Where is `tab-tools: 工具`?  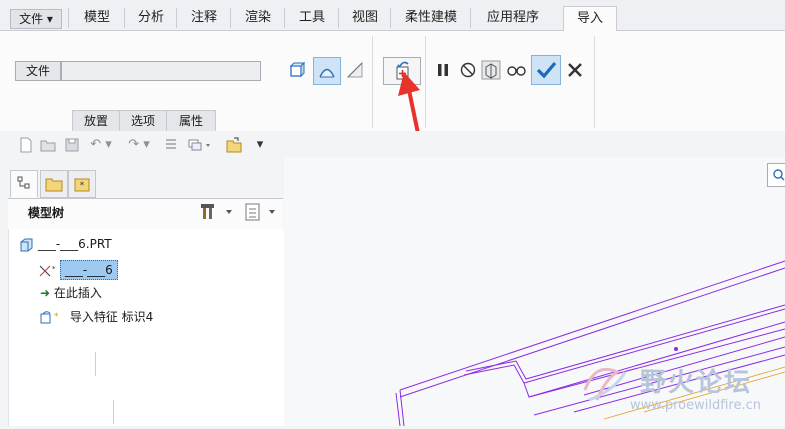 tab-tools: 工具 is located at coordinates (311, 18).